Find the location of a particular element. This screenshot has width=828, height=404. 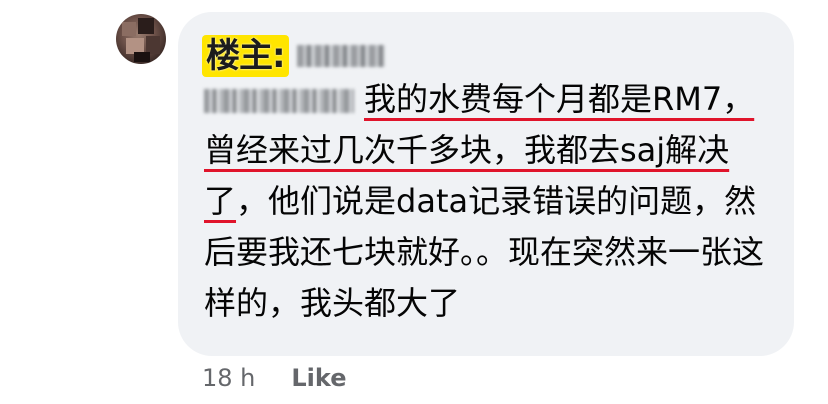

owner-label: 楼主: is located at coordinates (245, 56).